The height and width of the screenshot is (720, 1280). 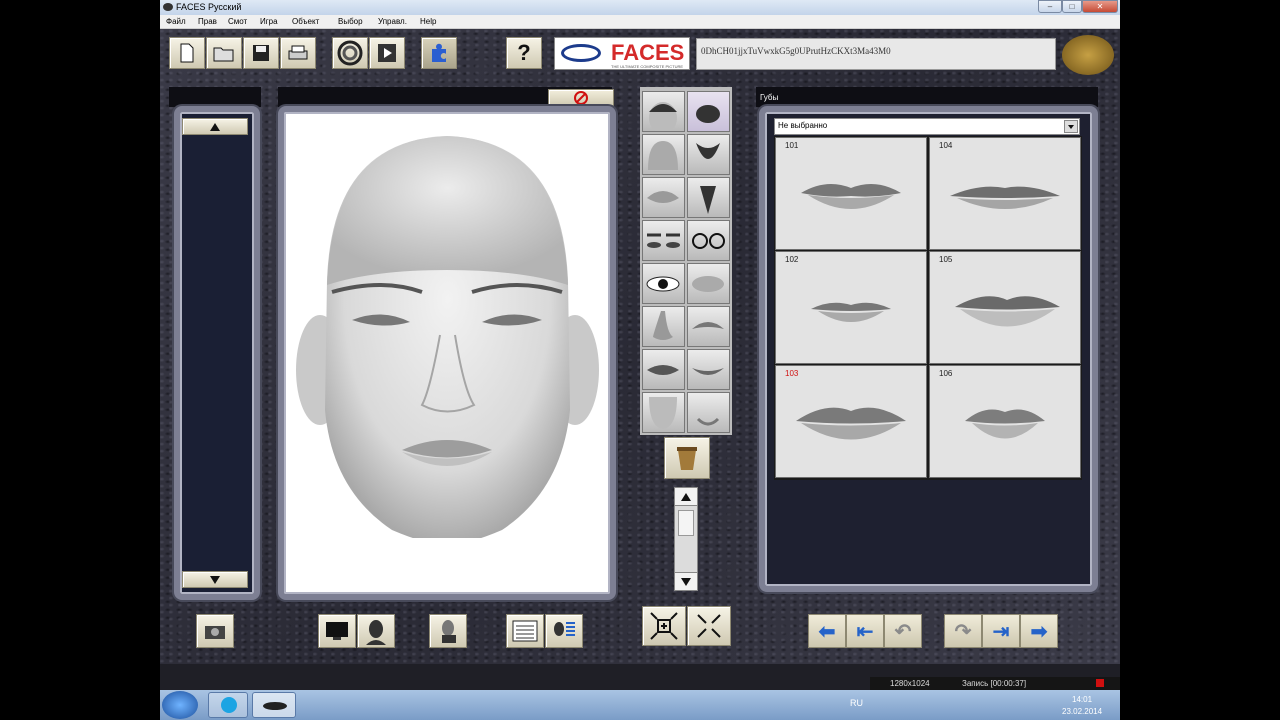 What do you see at coordinates (269, 21) in the screenshot?
I see `menu-game: Игра` at bounding box center [269, 21].